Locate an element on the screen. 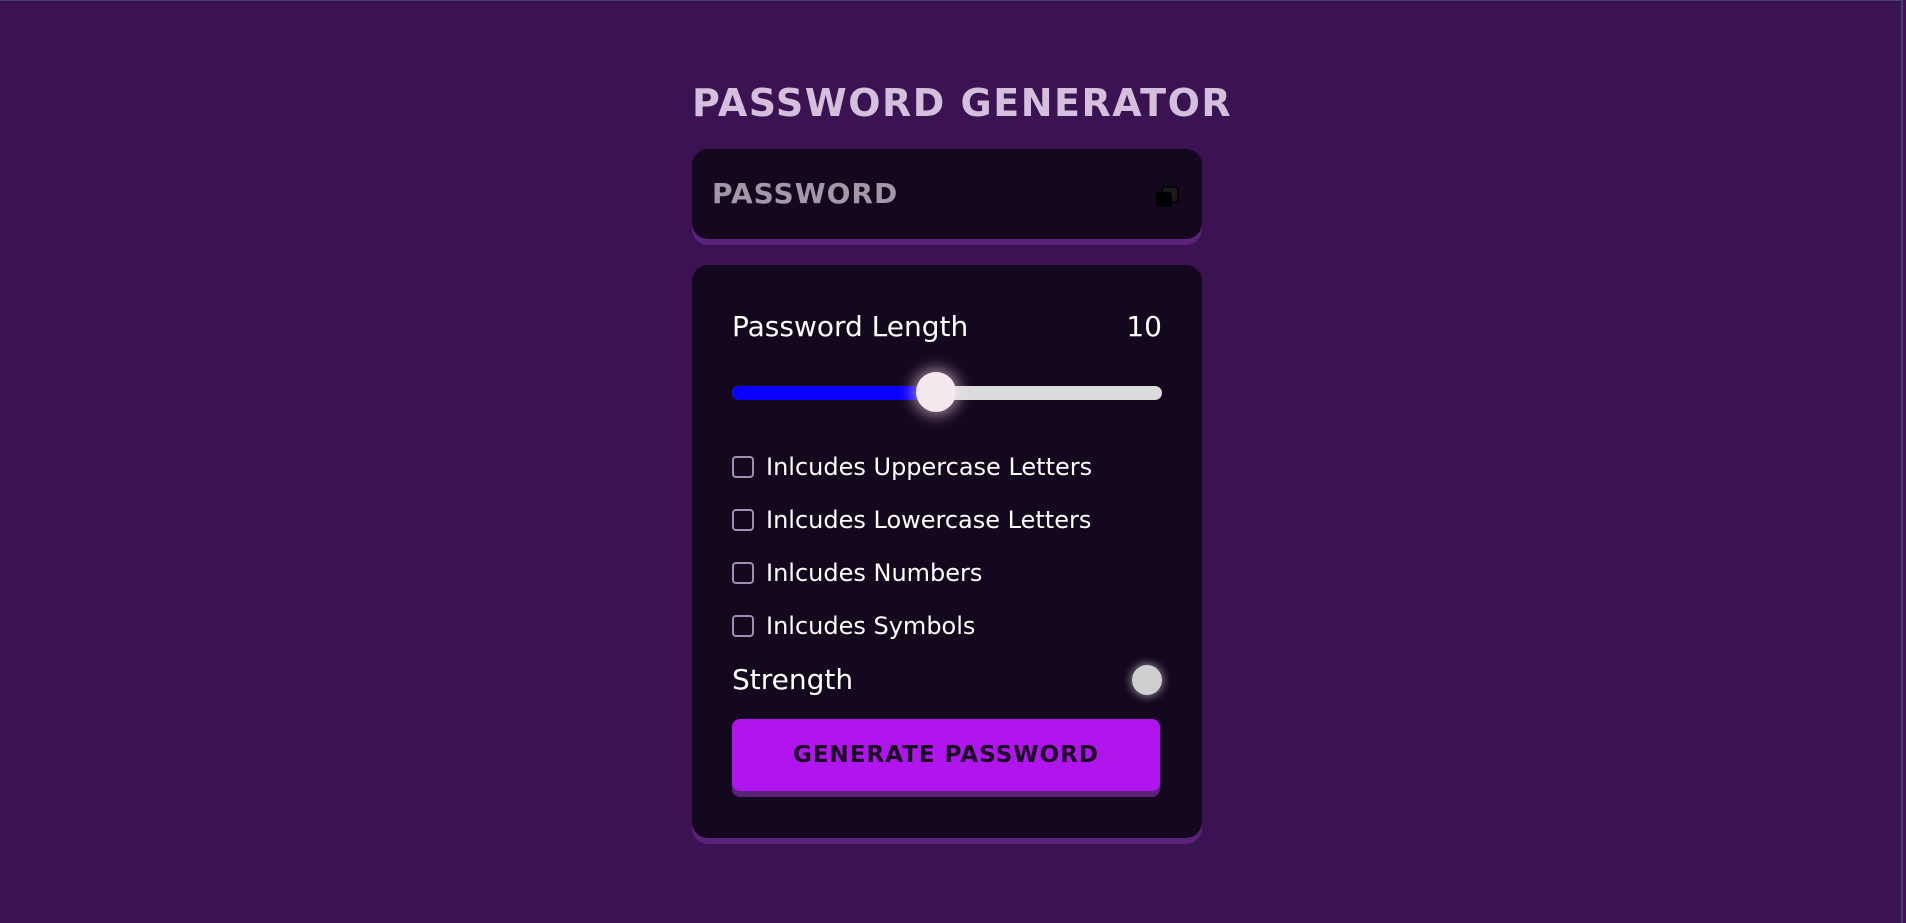  copy-icon-graphic is located at coordinates (1167, 196).